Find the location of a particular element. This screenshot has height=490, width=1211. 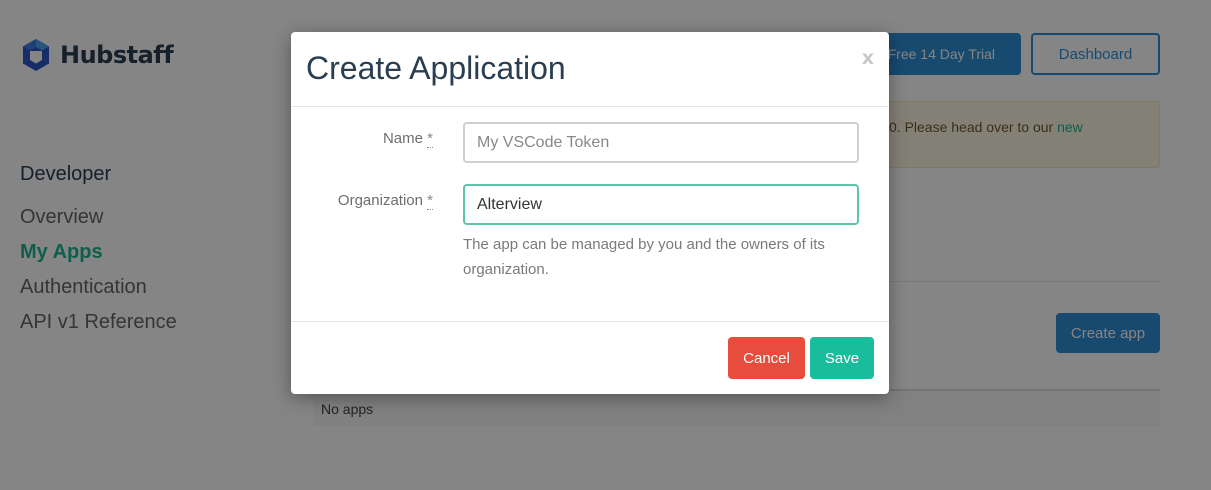

organization-label: Organization * is located at coordinates (385, 201).